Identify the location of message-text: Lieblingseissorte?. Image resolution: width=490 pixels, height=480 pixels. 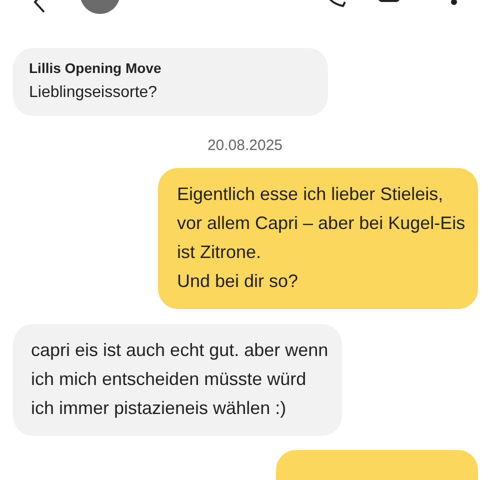
(93, 93).